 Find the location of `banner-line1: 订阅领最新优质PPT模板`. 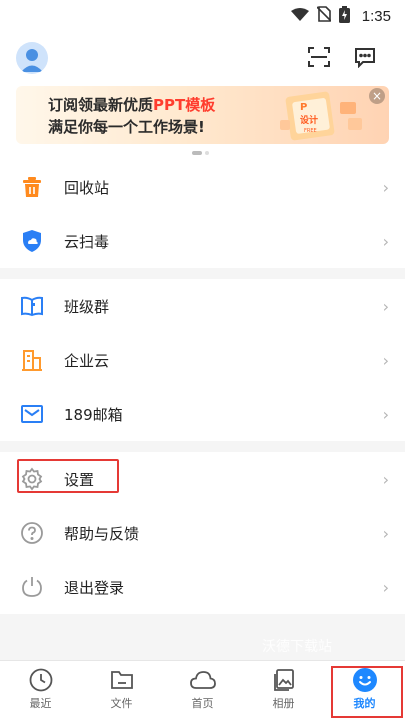

banner-line1: 订阅领最新优质PPT模板 is located at coordinates (131, 104).